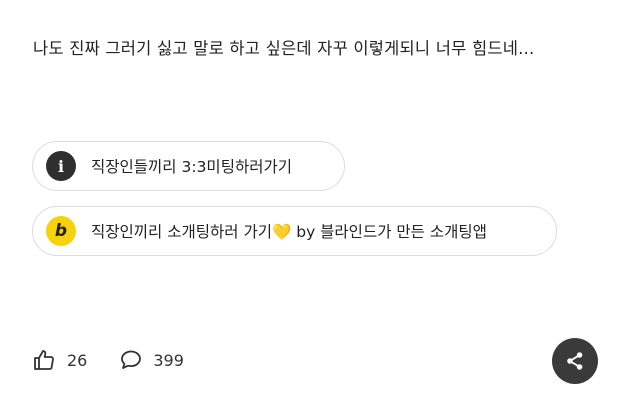  I want to click on meeting-link-chip: i 직장인들끼리 3:3미팅하러가기, so click(188, 166).